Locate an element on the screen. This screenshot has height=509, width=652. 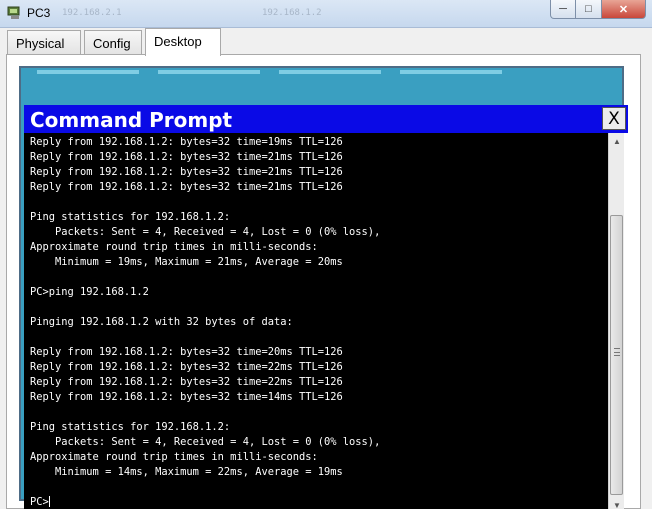
scroll-up-button: ▲ is located at coordinates (617, 141).